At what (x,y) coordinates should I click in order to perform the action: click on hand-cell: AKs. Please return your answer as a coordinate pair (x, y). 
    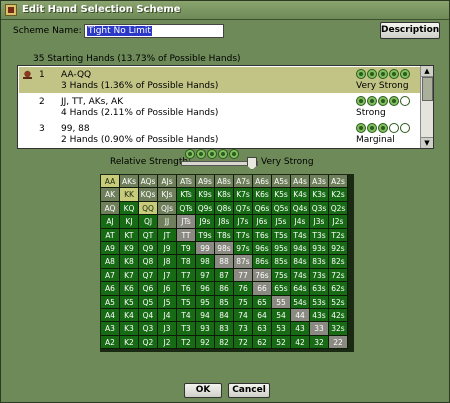
    Looking at the image, I should click on (129, 182).